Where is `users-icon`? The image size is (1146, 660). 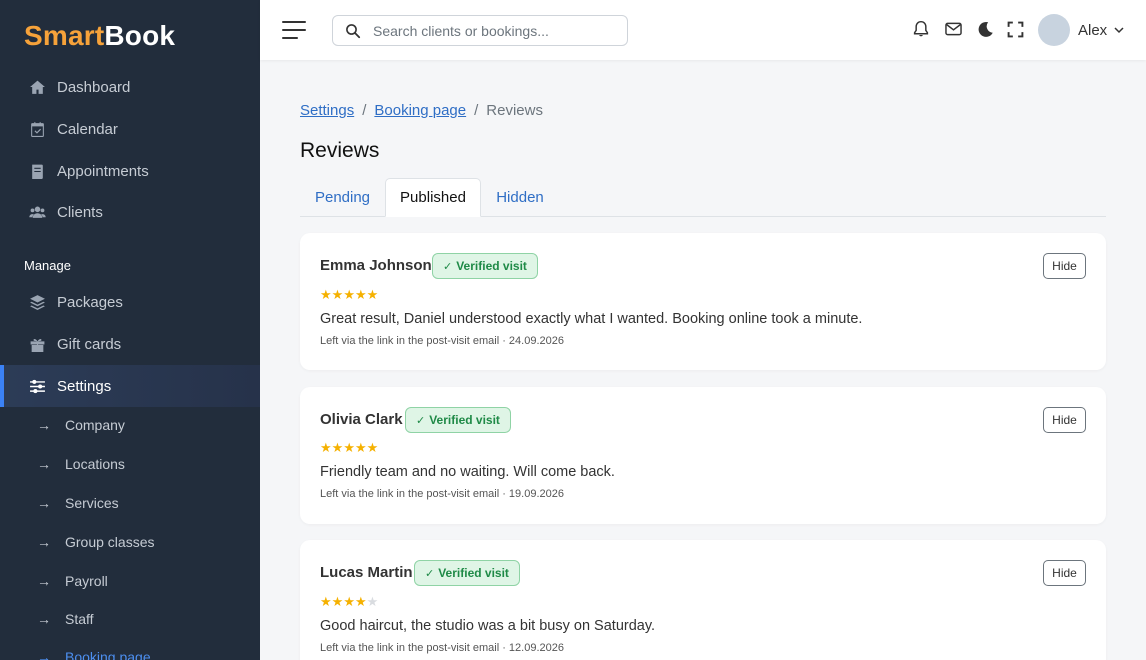
users-icon is located at coordinates (37, 212).